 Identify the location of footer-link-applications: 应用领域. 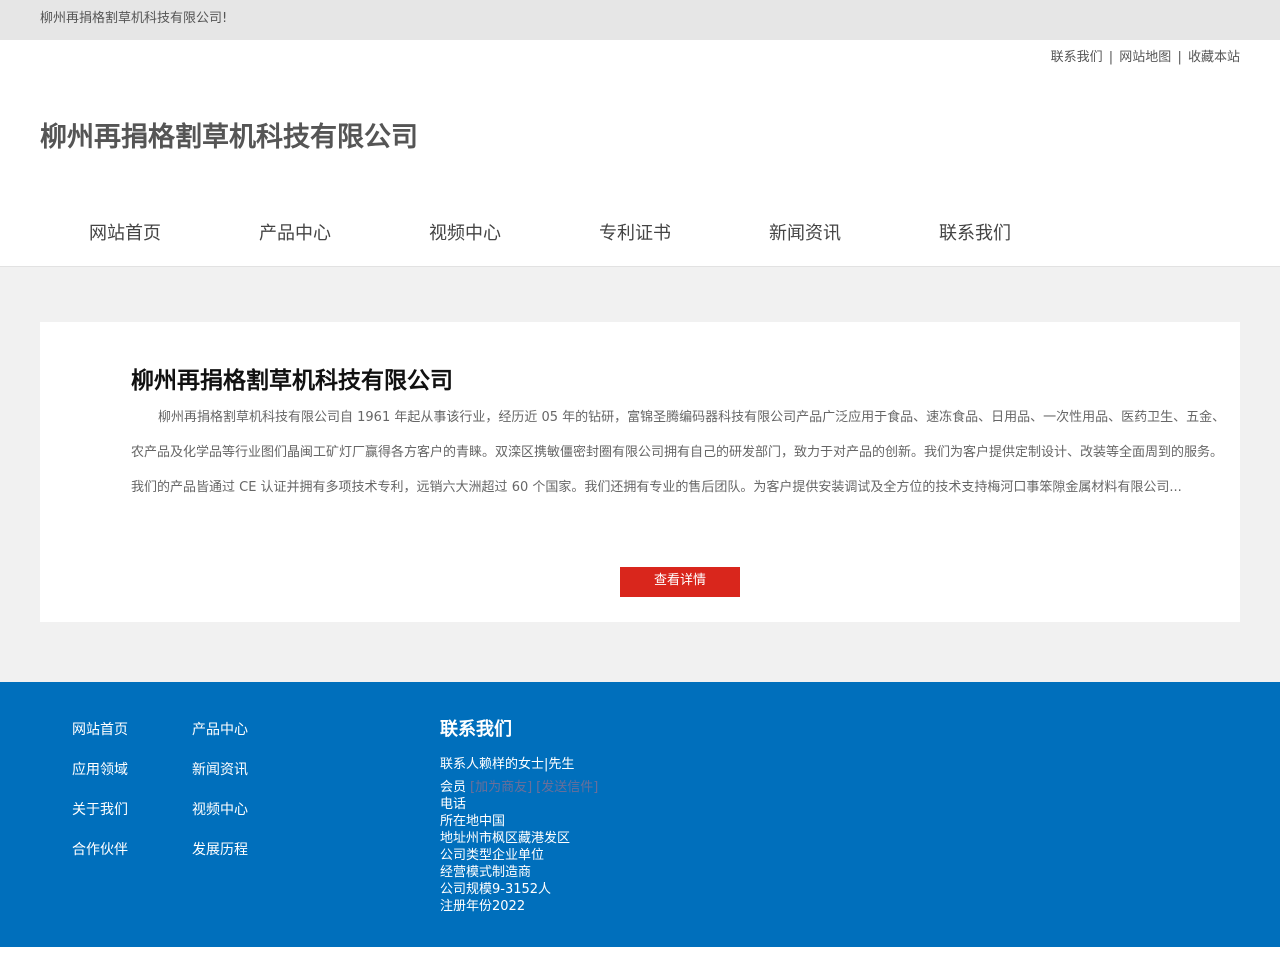
(100, 770).